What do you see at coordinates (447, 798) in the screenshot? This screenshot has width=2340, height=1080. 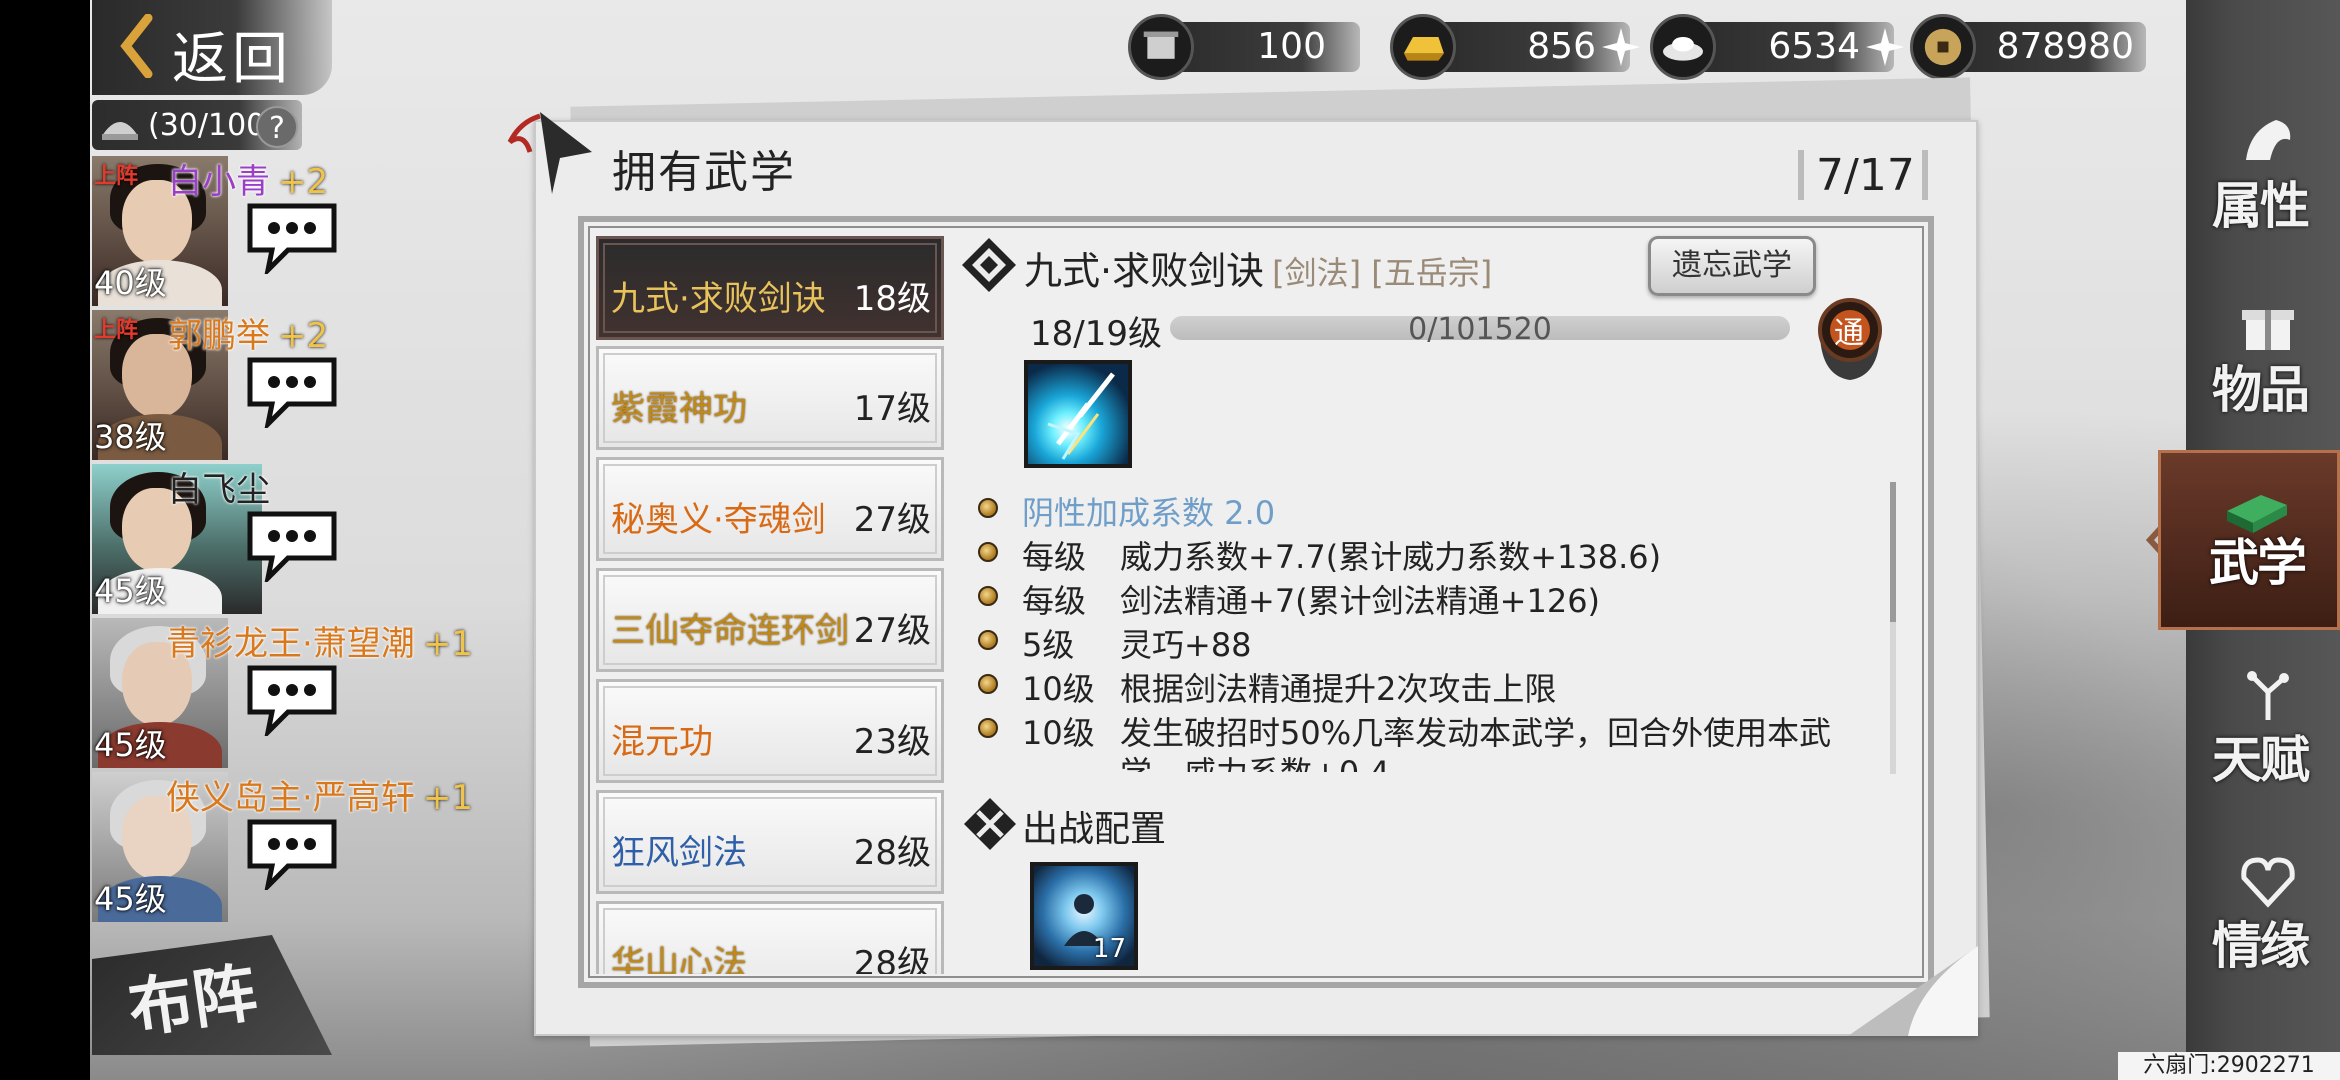 I see `hero-bonus: +1` at bounding box center [447, 798].